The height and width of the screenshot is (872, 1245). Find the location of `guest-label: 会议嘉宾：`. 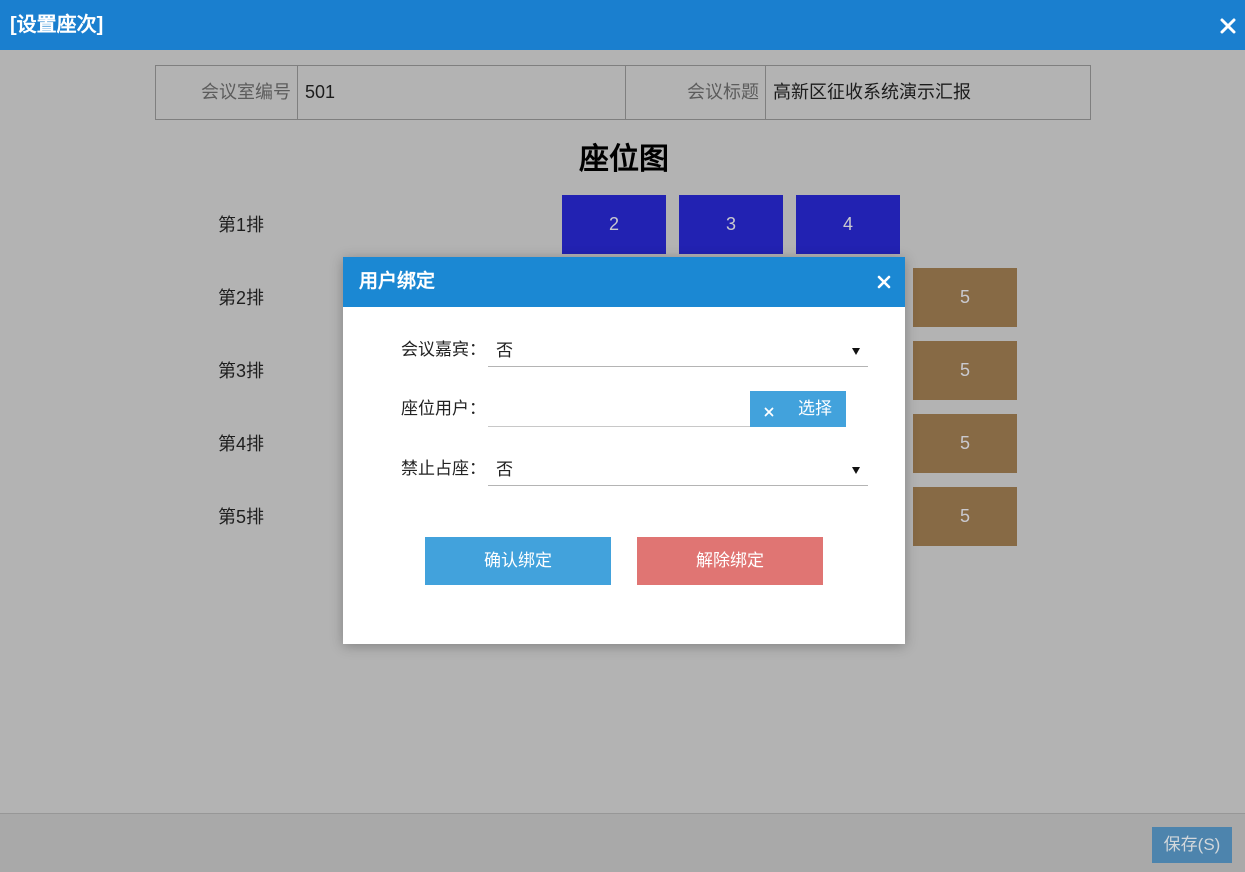

guest-label: 会议嘉宾： is located at coordinates (443, 349).